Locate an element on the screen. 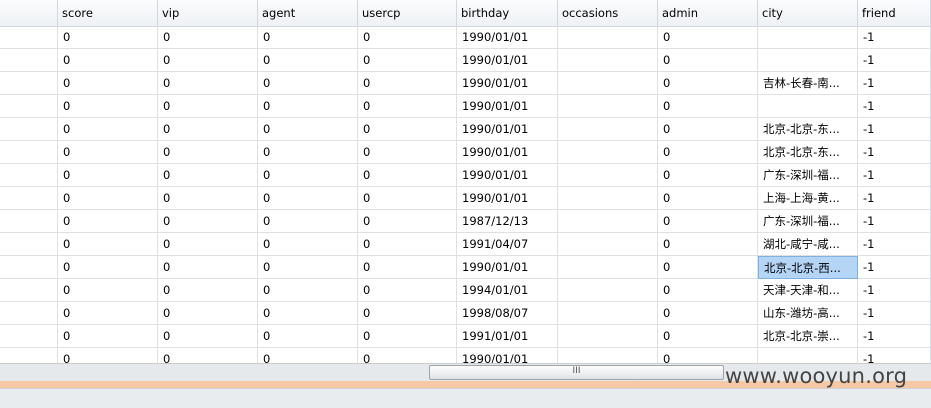 This screenshot has height=408, width=931. scrollbar-thumb: III is located at coordinates (576, 372).